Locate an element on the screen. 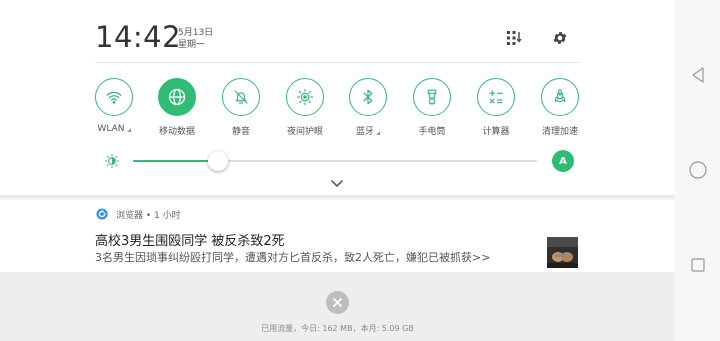  tile-label: WLAN is located at coordinates (114, 129).